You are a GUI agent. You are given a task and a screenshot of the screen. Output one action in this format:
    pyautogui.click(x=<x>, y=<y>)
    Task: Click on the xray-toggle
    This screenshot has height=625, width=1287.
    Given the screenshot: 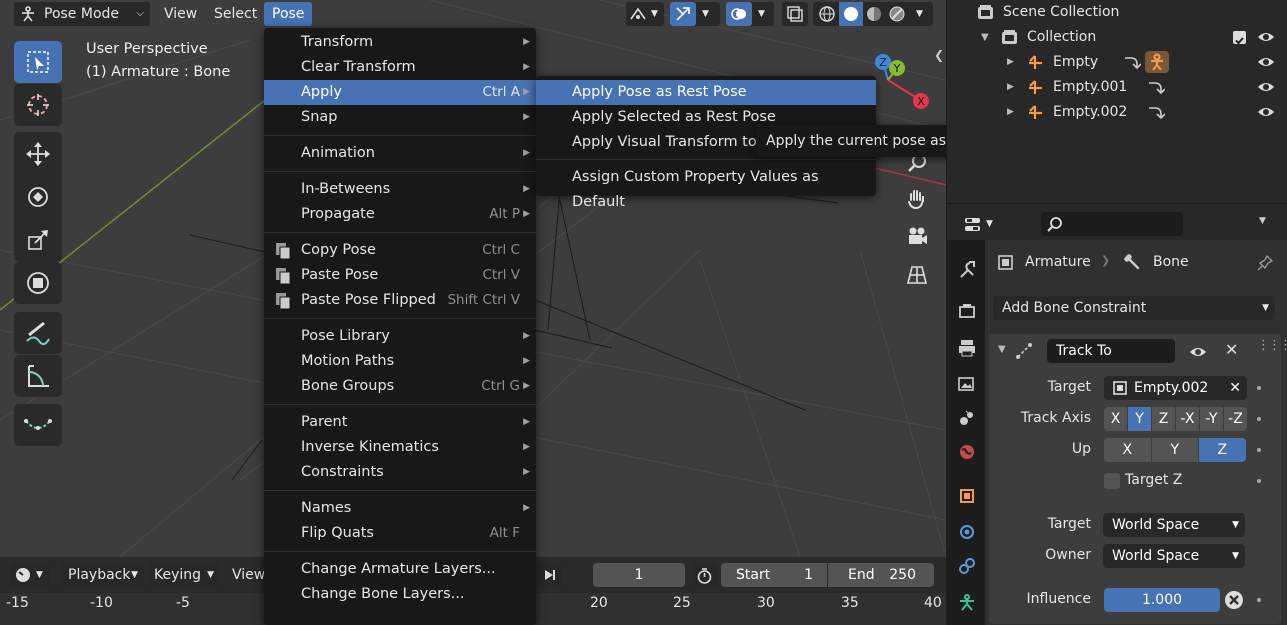 What is the action you would take?
    pyautogui.click(x=795, y=14)
    